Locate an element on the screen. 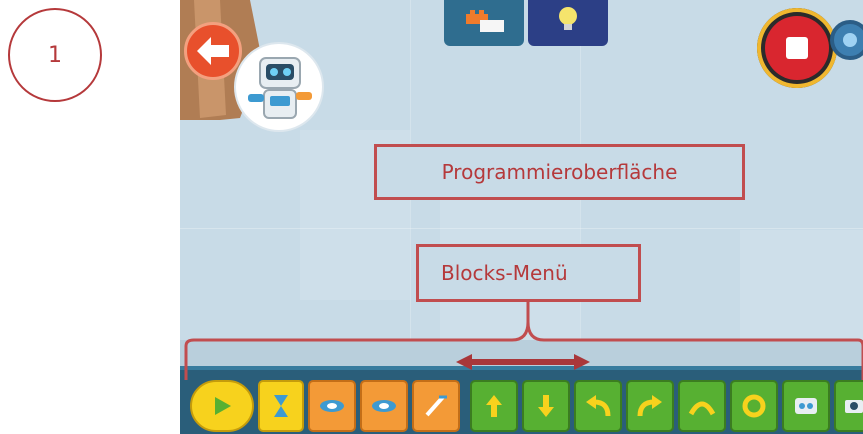 The height and width of the screenshot is (434, 863). robot-avatar is located at coordinates (279, 87).